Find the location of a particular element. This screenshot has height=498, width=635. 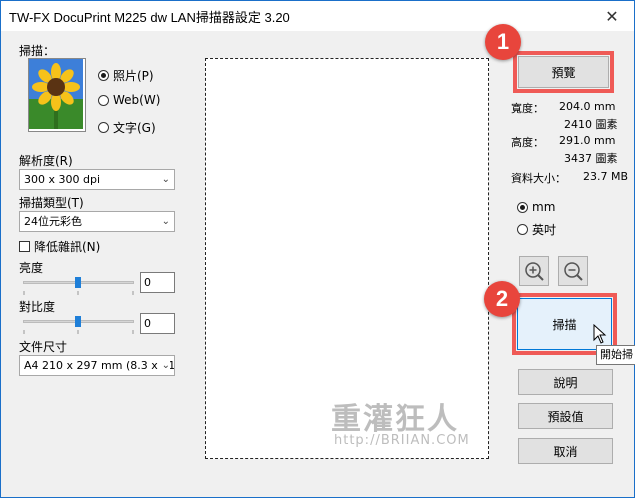

scan-type-value: 24位元彩色 is located at coordinates (53, 221).